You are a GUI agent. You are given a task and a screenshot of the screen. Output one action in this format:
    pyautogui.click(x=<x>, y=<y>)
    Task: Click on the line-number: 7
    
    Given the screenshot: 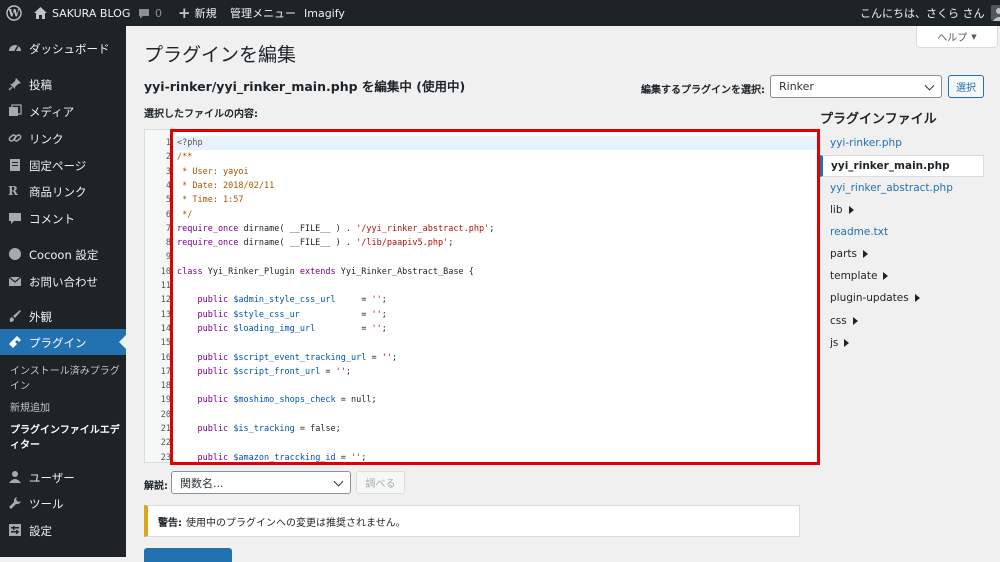 What is the action you would take?
    pyautogui.click(x=158, y=229)
    